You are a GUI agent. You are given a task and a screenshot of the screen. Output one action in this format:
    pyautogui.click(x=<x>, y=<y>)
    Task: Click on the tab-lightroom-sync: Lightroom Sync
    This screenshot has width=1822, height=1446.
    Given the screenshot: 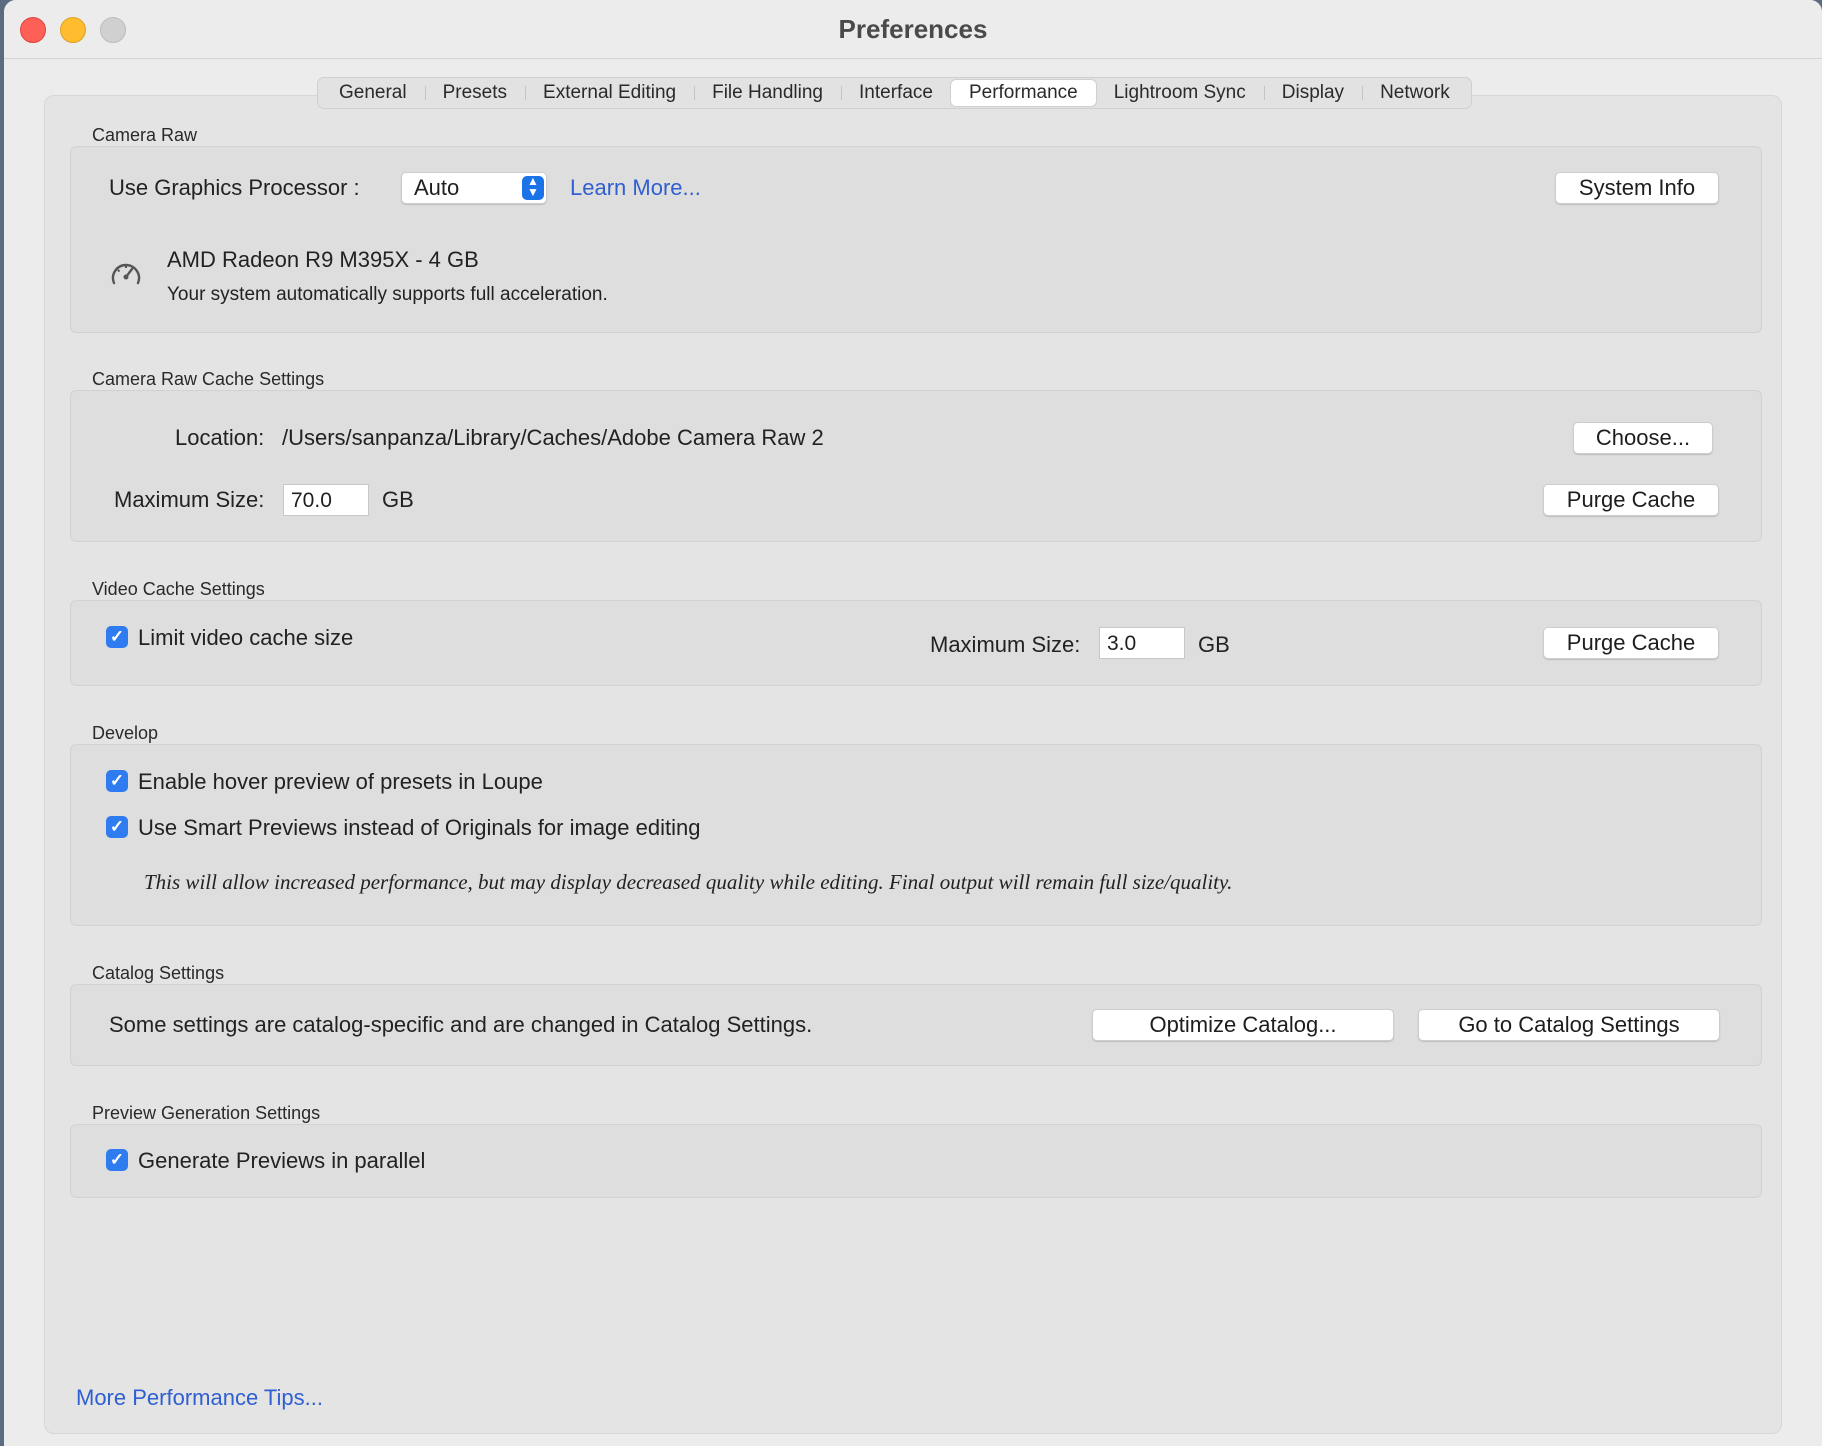 What is the action you would take?
    pyautogui.click(x=1180, y=93)
    